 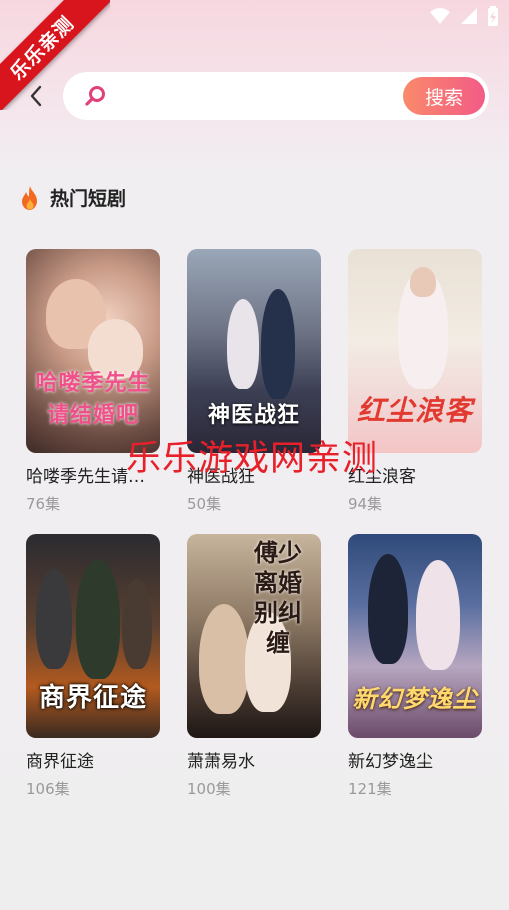 What do you see at coordinates (415, 474) in the screenshot?
I see `drama-title: 红尘浪客` at bounding box center [415, 474].